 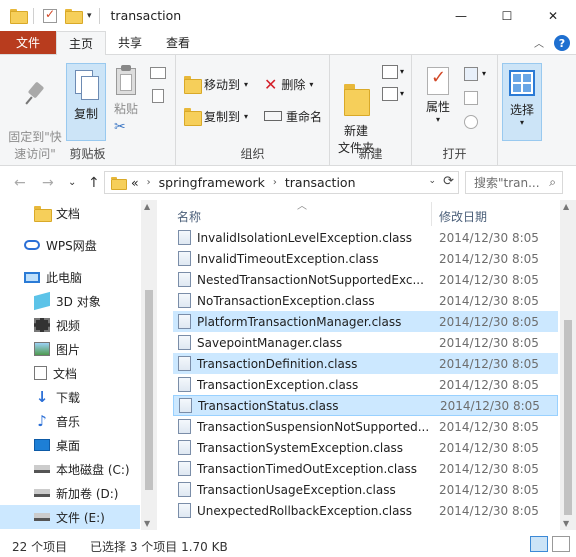 What do you see at coordinates (70, 325) in the screenshot?
I see `nav-item-videos: 视频` at bounding box center [70, 325].